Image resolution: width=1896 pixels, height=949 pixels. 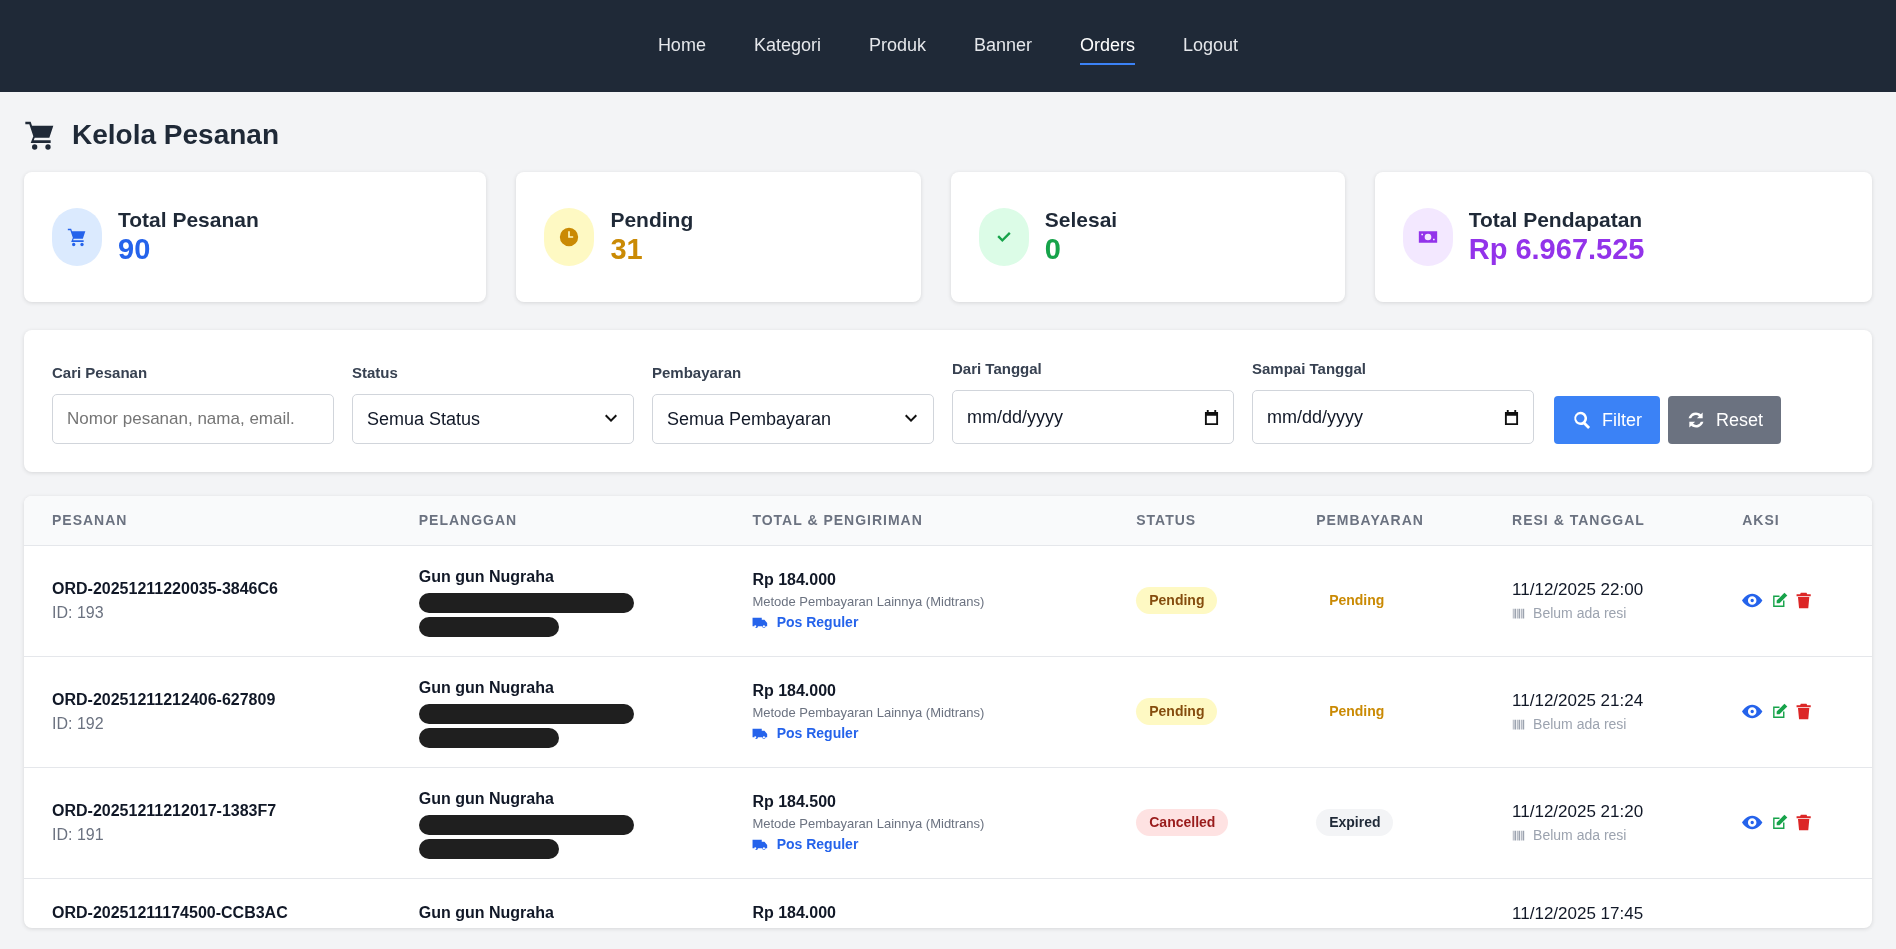 What do you see at coordinates (135, 249) in the screenshot?
I see `stat-value: 90` at bounding box center [135, 249].